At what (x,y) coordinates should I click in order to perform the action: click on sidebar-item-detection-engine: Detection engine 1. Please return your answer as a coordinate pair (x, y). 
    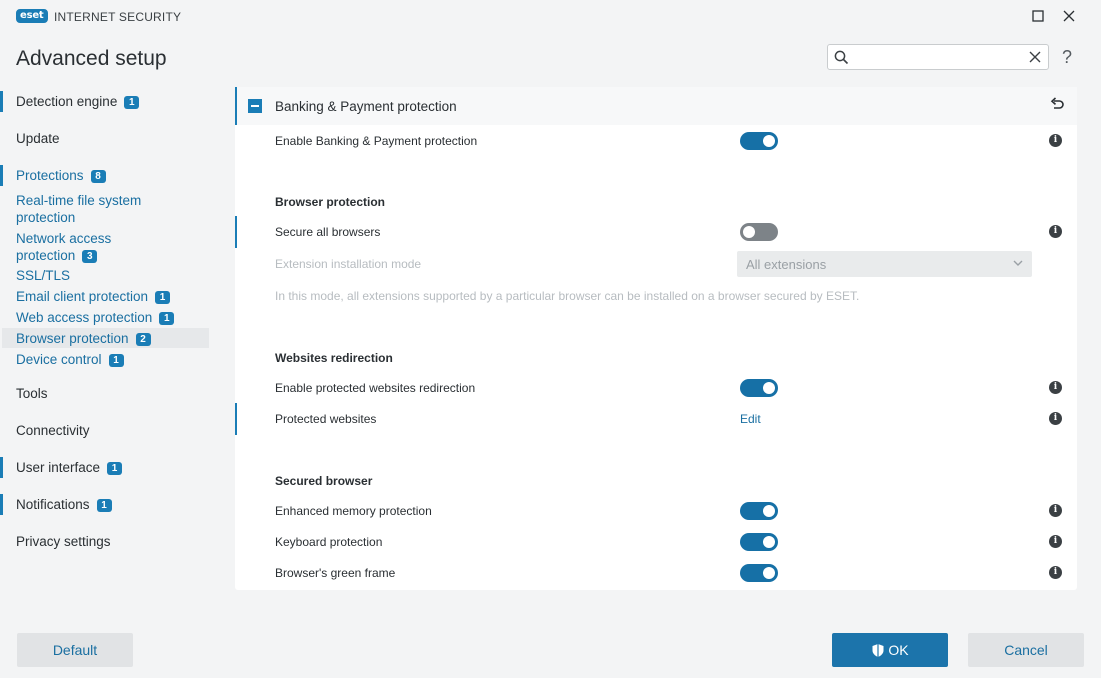
    Looking at the image, I should click on (105, 101).